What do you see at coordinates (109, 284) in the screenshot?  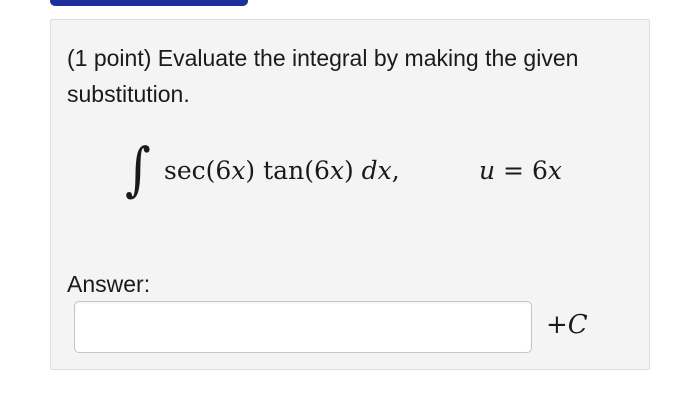 I see `answer-label: Answer:` at bounding box center [109, 284].